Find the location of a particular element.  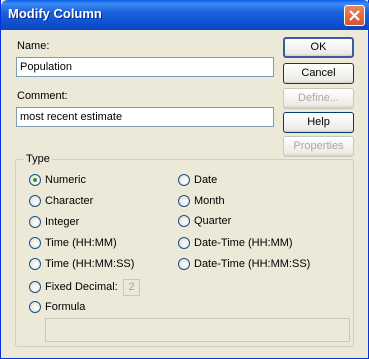

radio-label: Date-Time (HH:MM:SS) is located at coordinates (252, 264).